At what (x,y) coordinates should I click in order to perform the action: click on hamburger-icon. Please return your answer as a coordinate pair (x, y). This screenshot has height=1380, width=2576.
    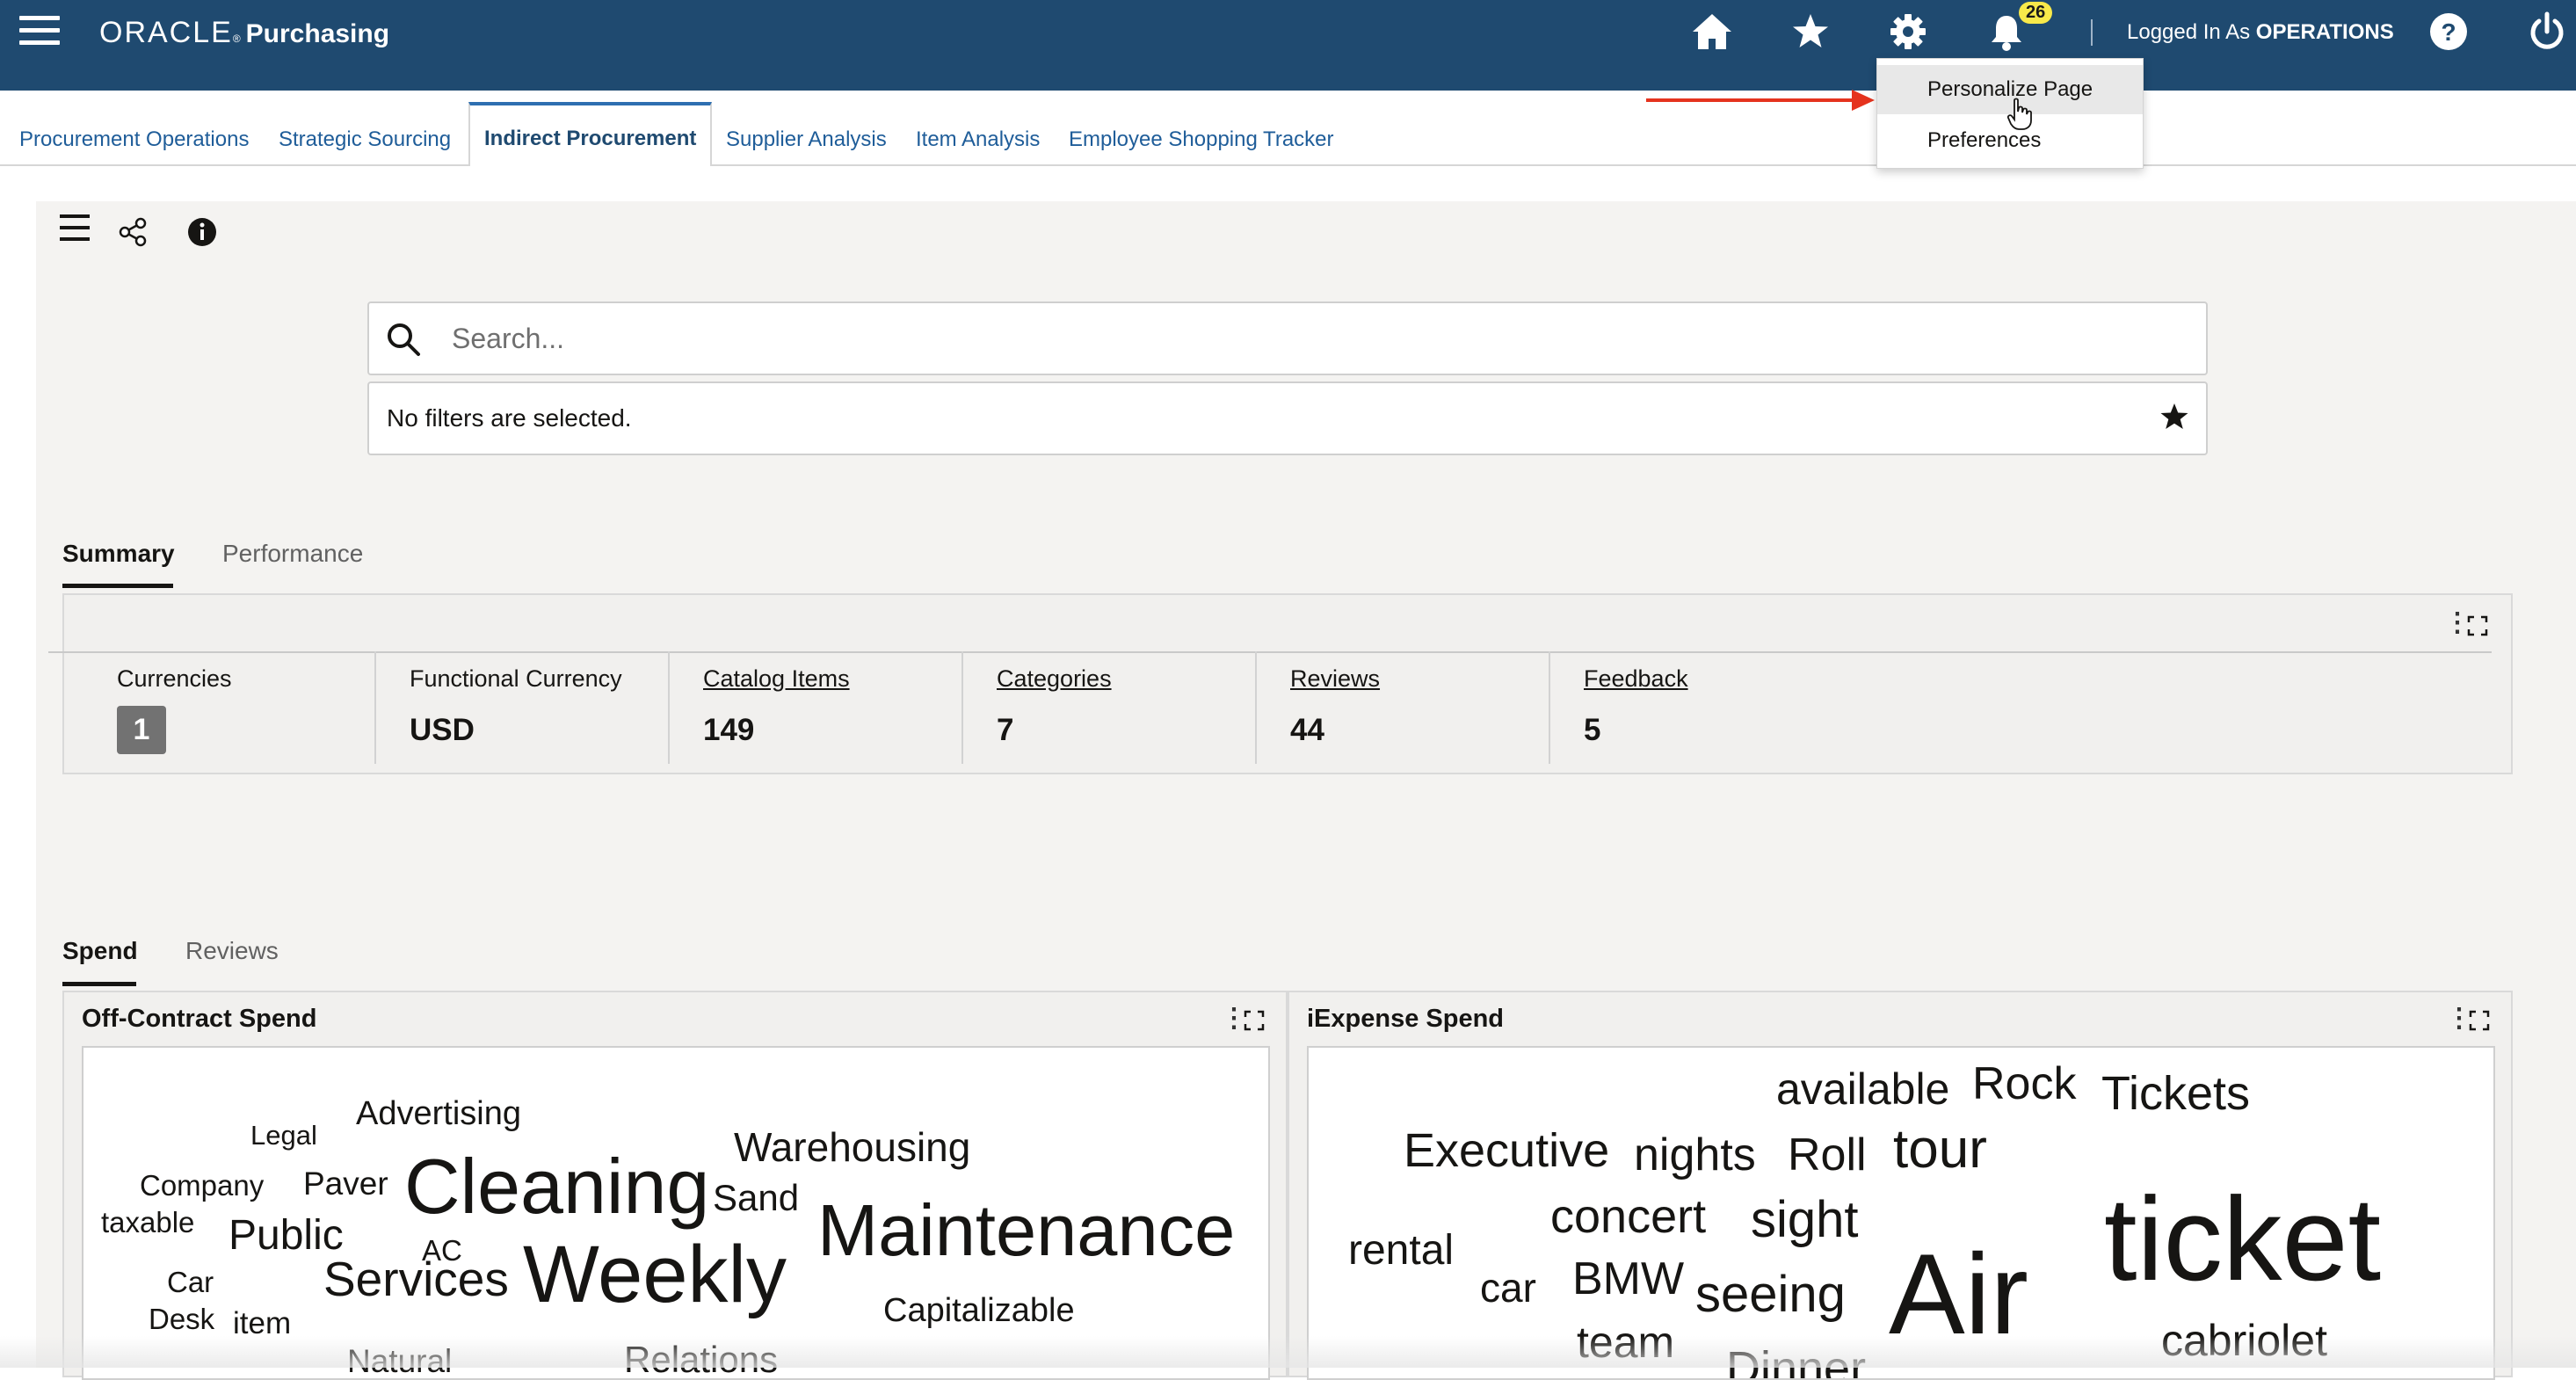
    Looking at the image, I should click on (39, 31).